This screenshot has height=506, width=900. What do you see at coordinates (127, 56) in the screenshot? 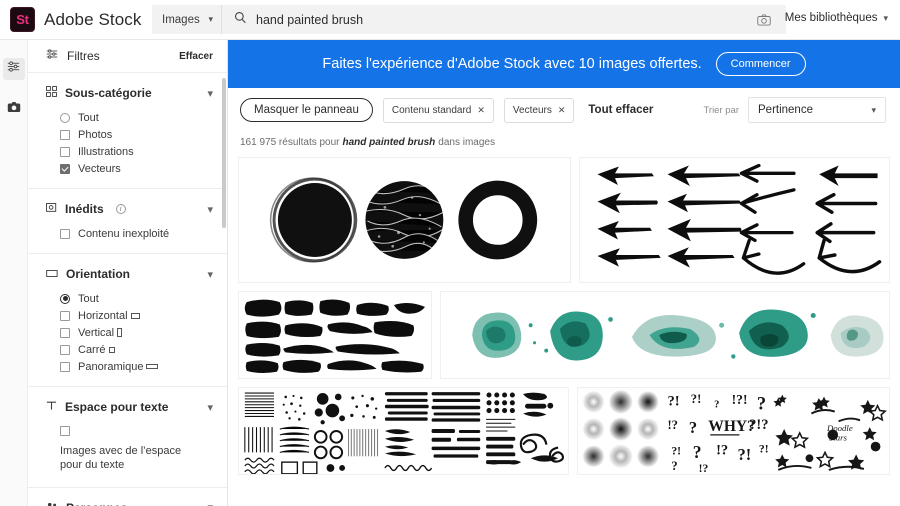
I see `filters-header: Filtres Effacer` at bounding box center [127, 56].